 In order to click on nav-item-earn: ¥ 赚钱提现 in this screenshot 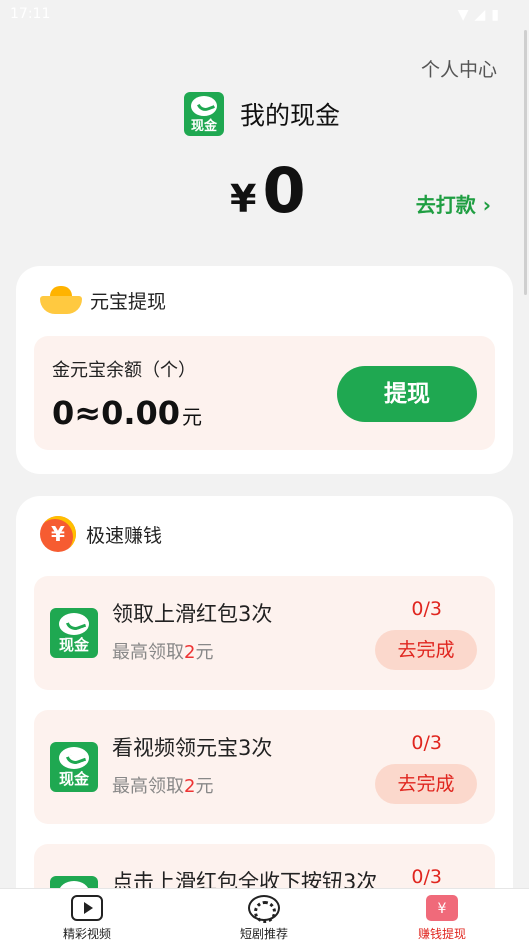, I will do `click(442, 918)`.